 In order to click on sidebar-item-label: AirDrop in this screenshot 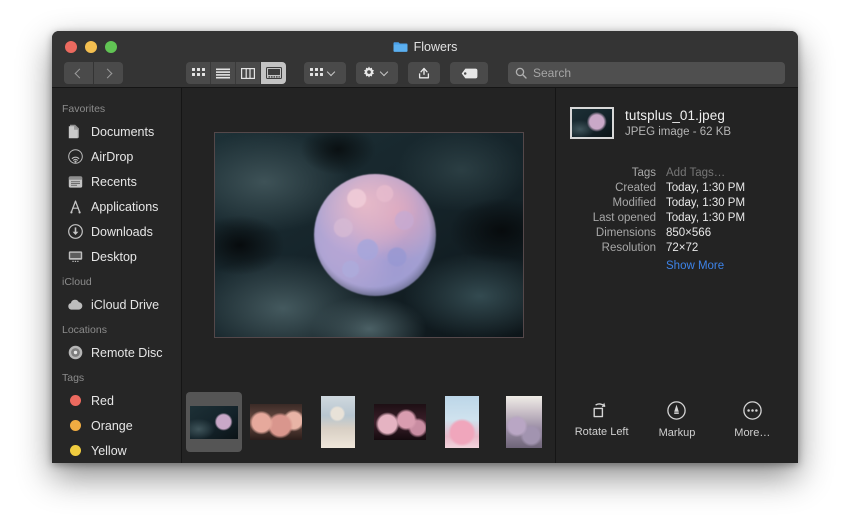, I will do `click(112, 156)`.